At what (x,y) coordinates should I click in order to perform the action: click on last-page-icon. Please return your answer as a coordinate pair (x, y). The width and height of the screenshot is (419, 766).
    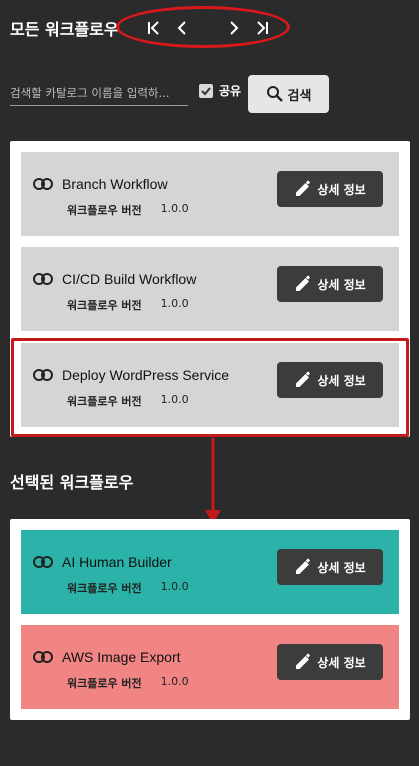
    Looking at the image, I should click on (262, 28).